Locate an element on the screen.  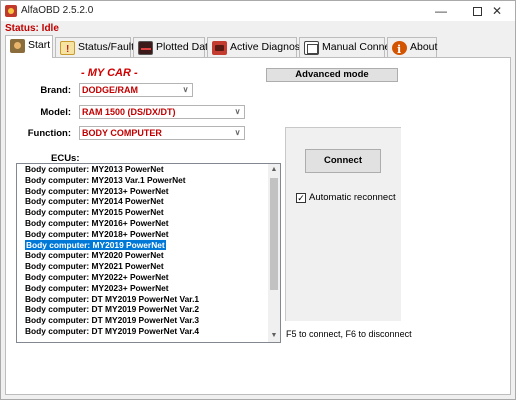
ecu-list-item: Body computer: MY2019 PowerNet is located at coordinates (144, 245).